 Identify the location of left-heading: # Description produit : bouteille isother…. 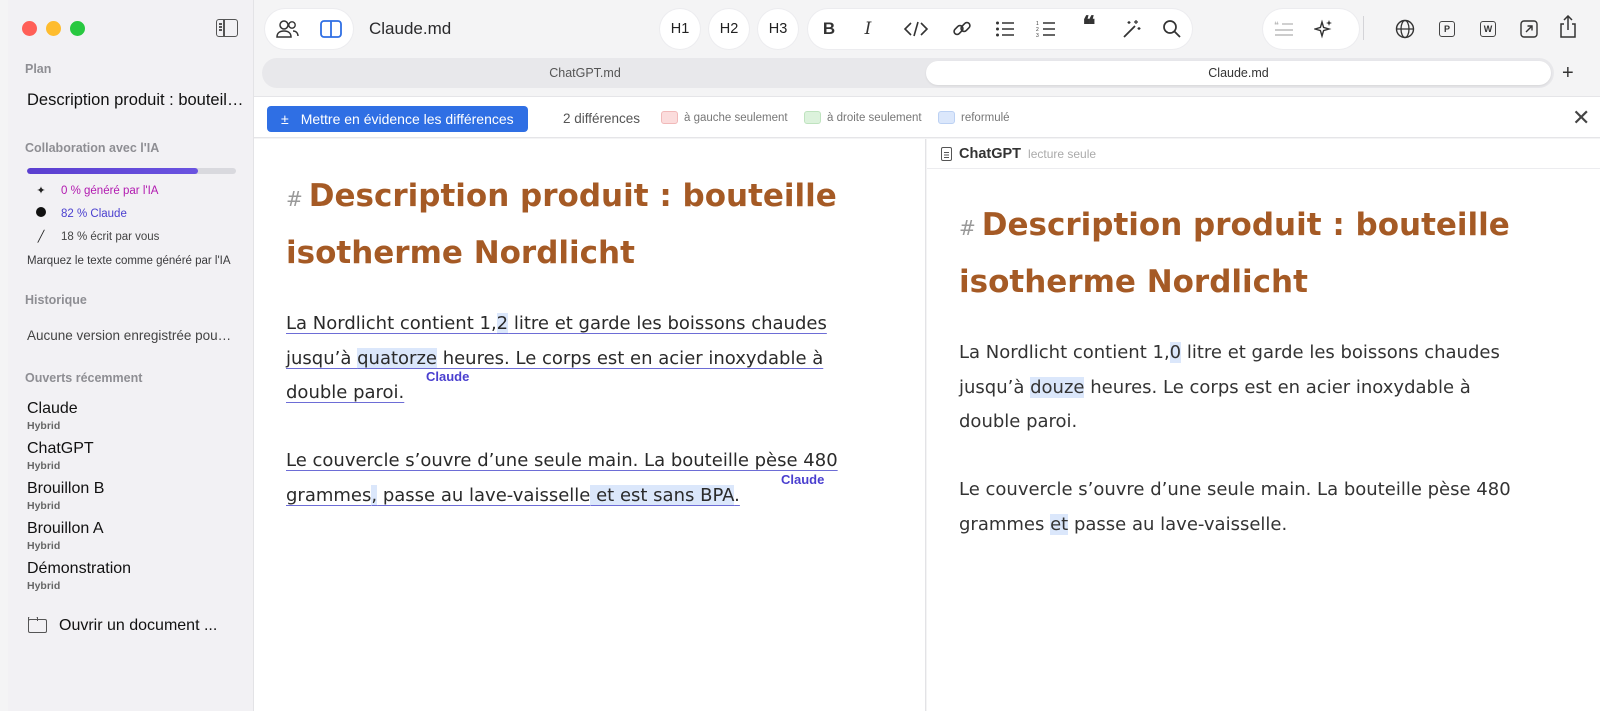
(561, 224).